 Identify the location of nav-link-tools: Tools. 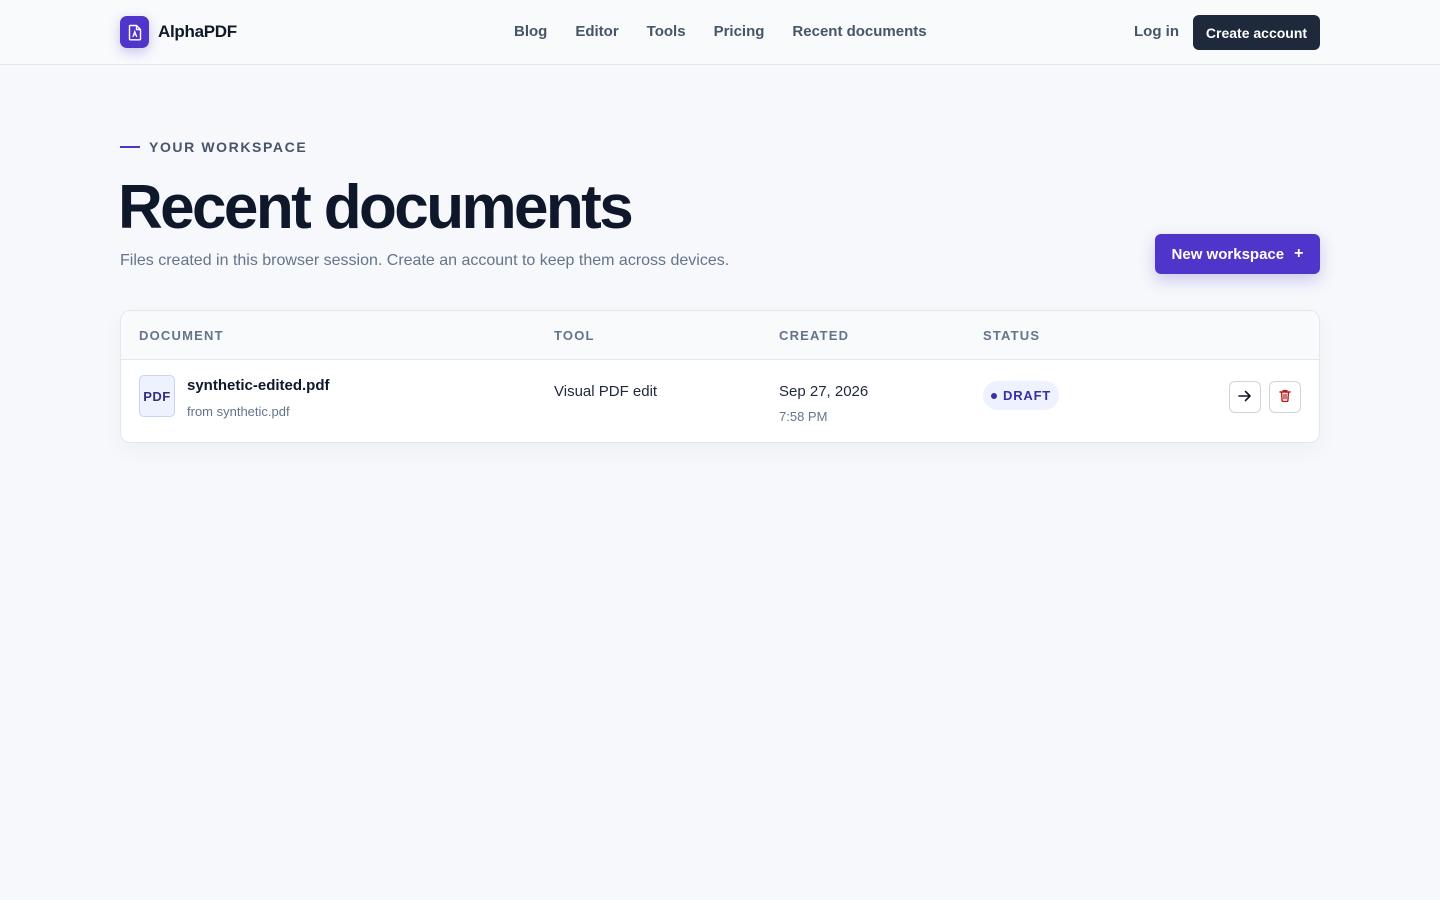
(666, 31).